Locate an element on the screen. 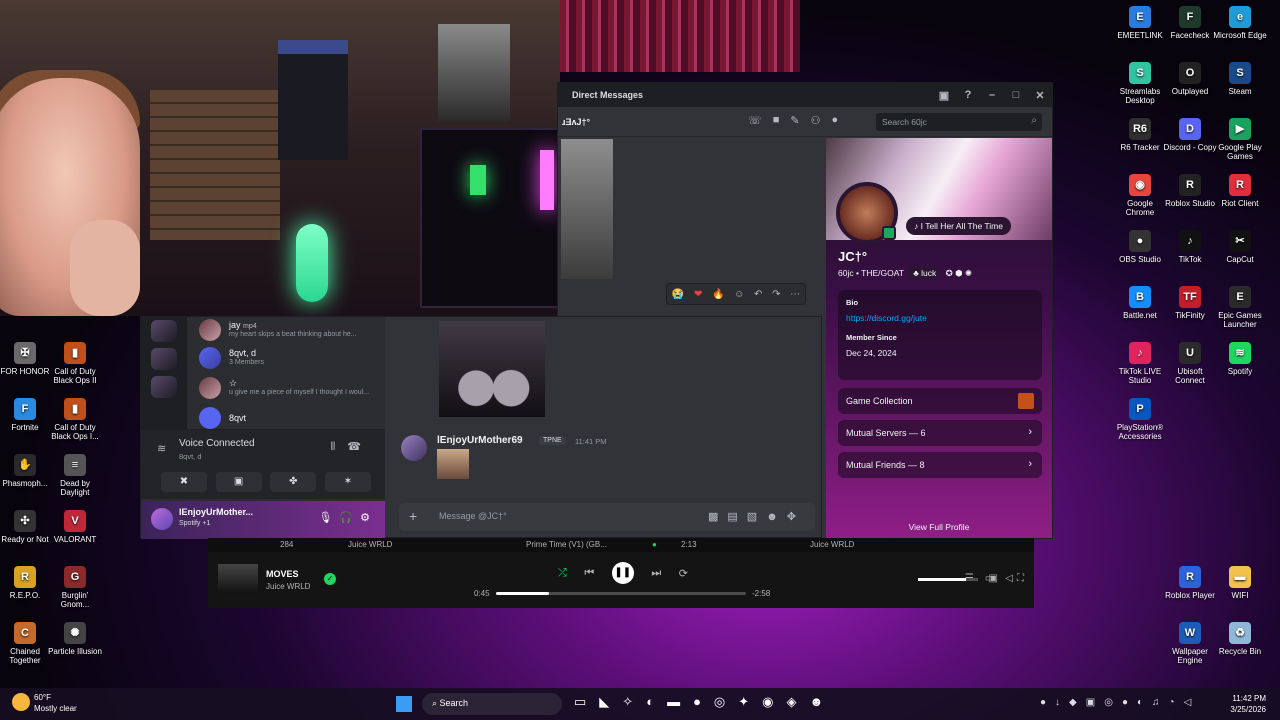  voice-call-icon: ☏ is located at coordinates (755, 120).